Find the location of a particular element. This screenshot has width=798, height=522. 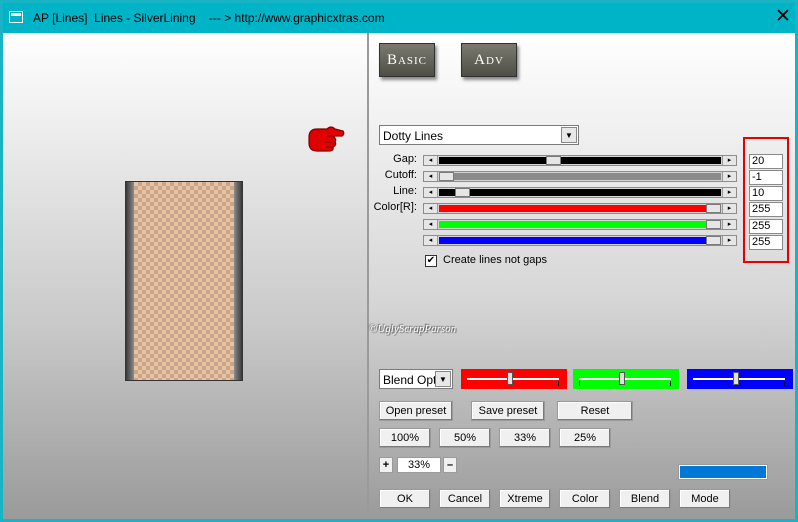

color-r-slider-track is located at coordinates (580, 208).